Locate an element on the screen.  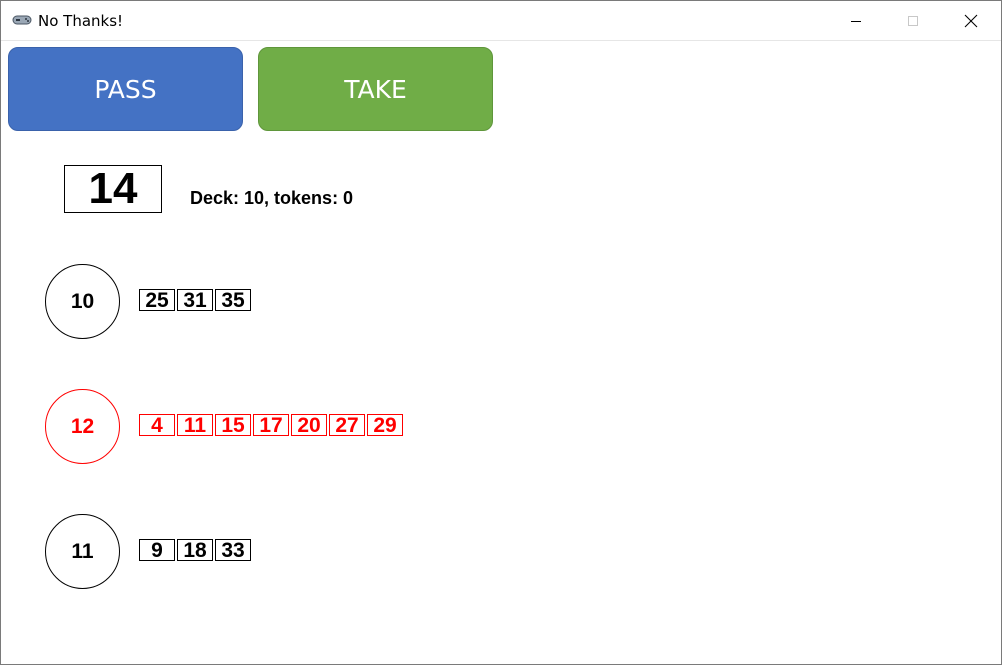
player-card: 33 is located at coordinates (233, 550).